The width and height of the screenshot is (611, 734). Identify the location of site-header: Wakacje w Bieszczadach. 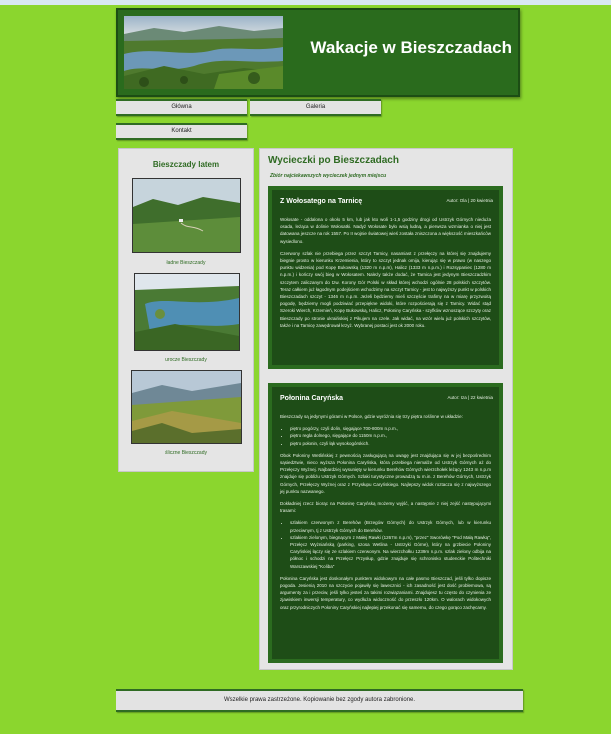
(318, 52).